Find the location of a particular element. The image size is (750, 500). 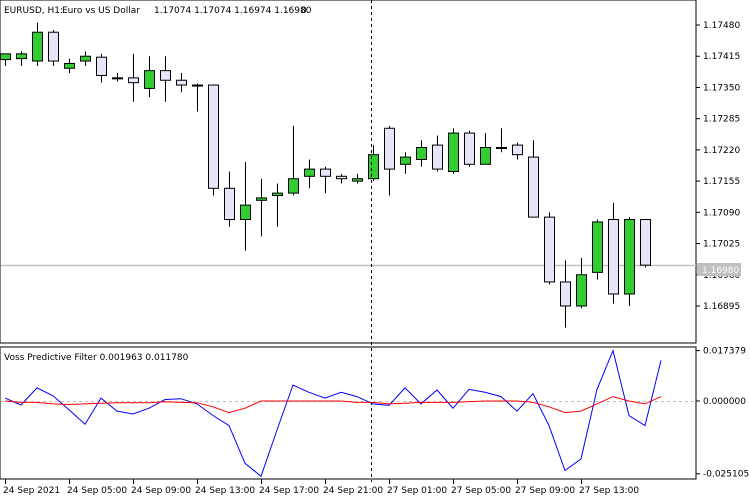

price-tick-label: 1.17090 is located at coordinates (721, 213).